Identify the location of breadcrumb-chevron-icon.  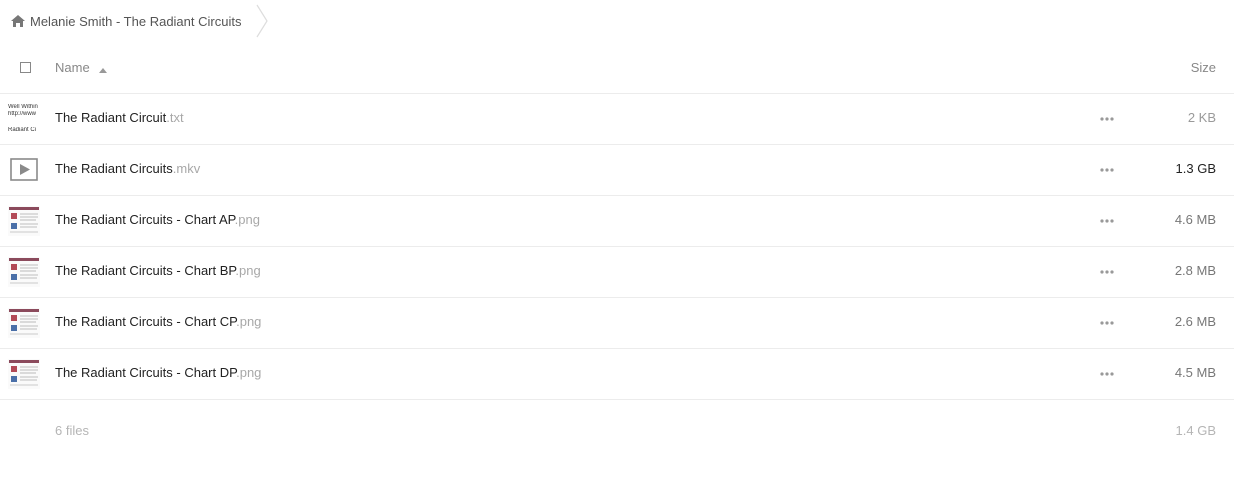
(262, 21).